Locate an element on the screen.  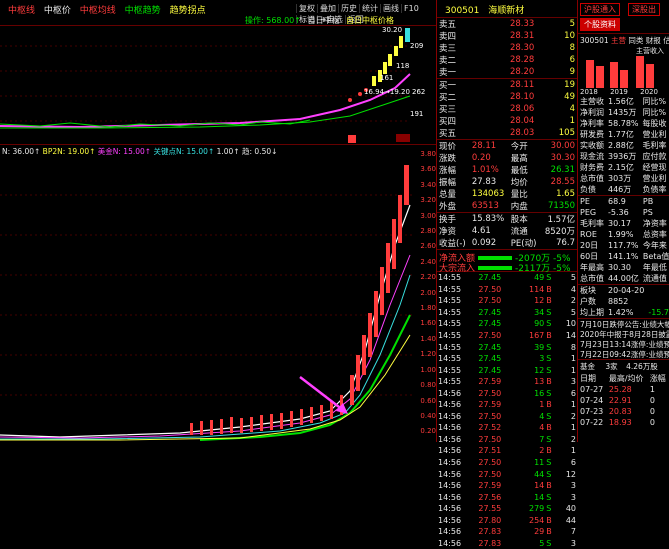
upper-chart: 30.20 209 118 161 16.94→19.20 262 191 is located at coordinates (218, 85).